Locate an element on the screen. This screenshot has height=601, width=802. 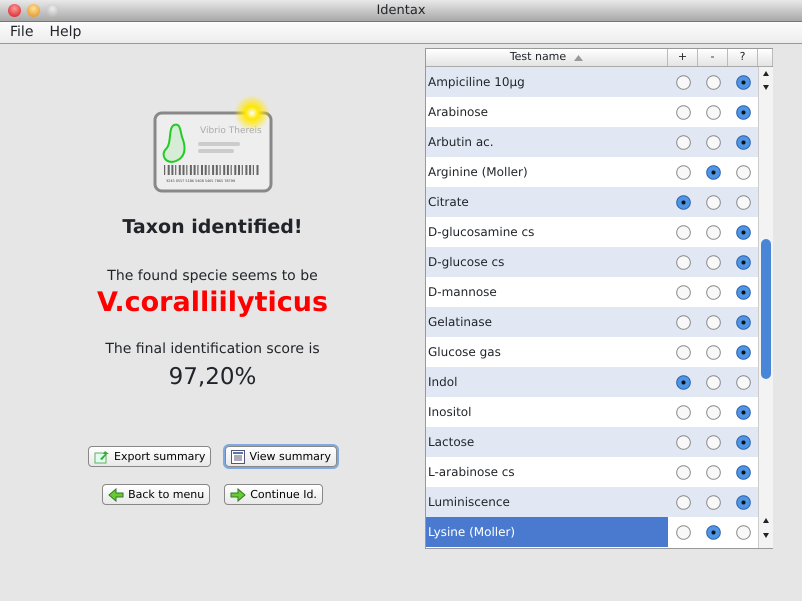
table-cell: Inositol is located at coordinates (547, 412).